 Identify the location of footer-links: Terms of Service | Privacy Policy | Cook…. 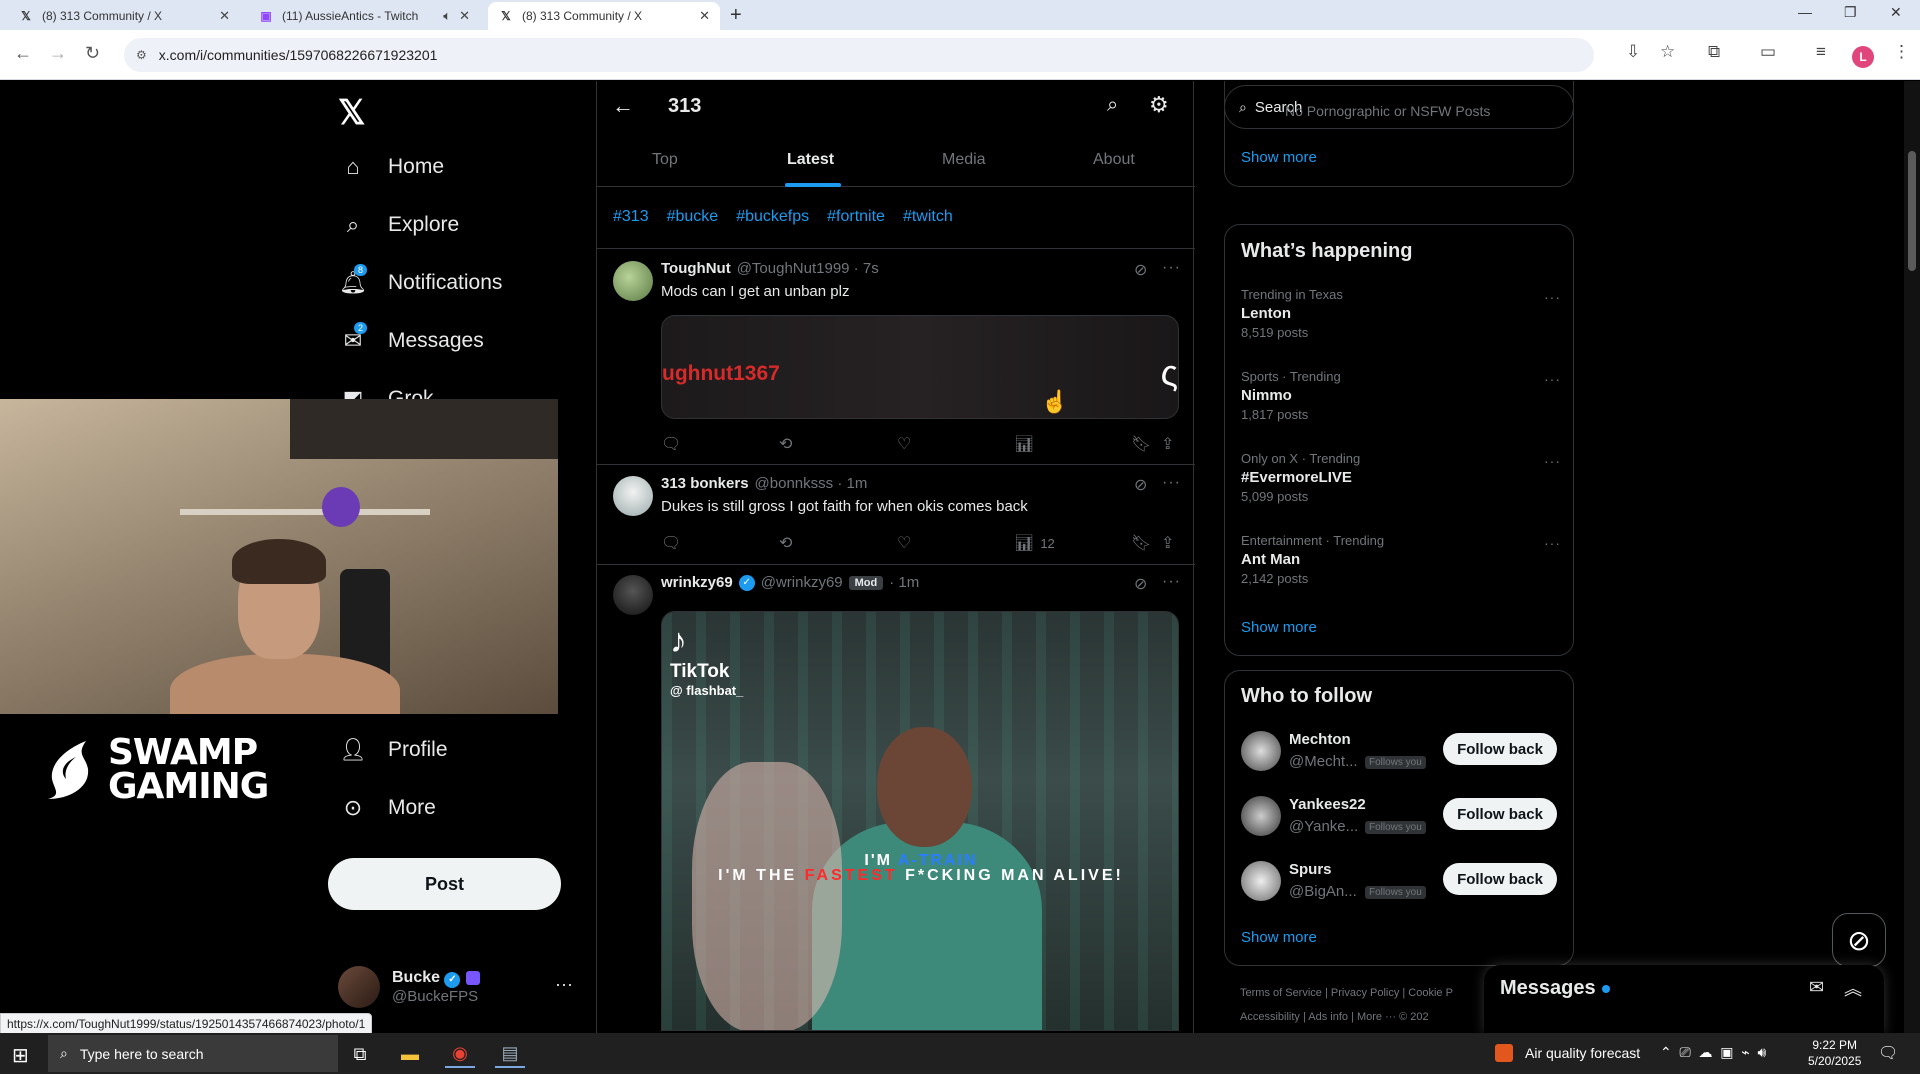
(1346, 993).